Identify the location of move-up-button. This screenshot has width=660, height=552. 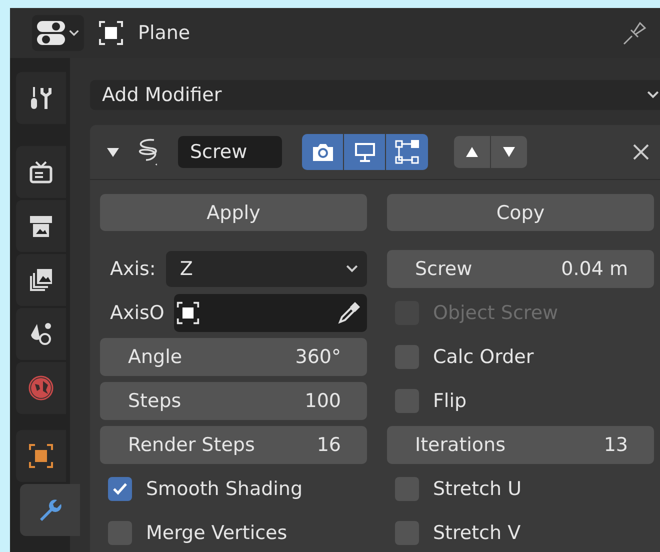
(472, 152).